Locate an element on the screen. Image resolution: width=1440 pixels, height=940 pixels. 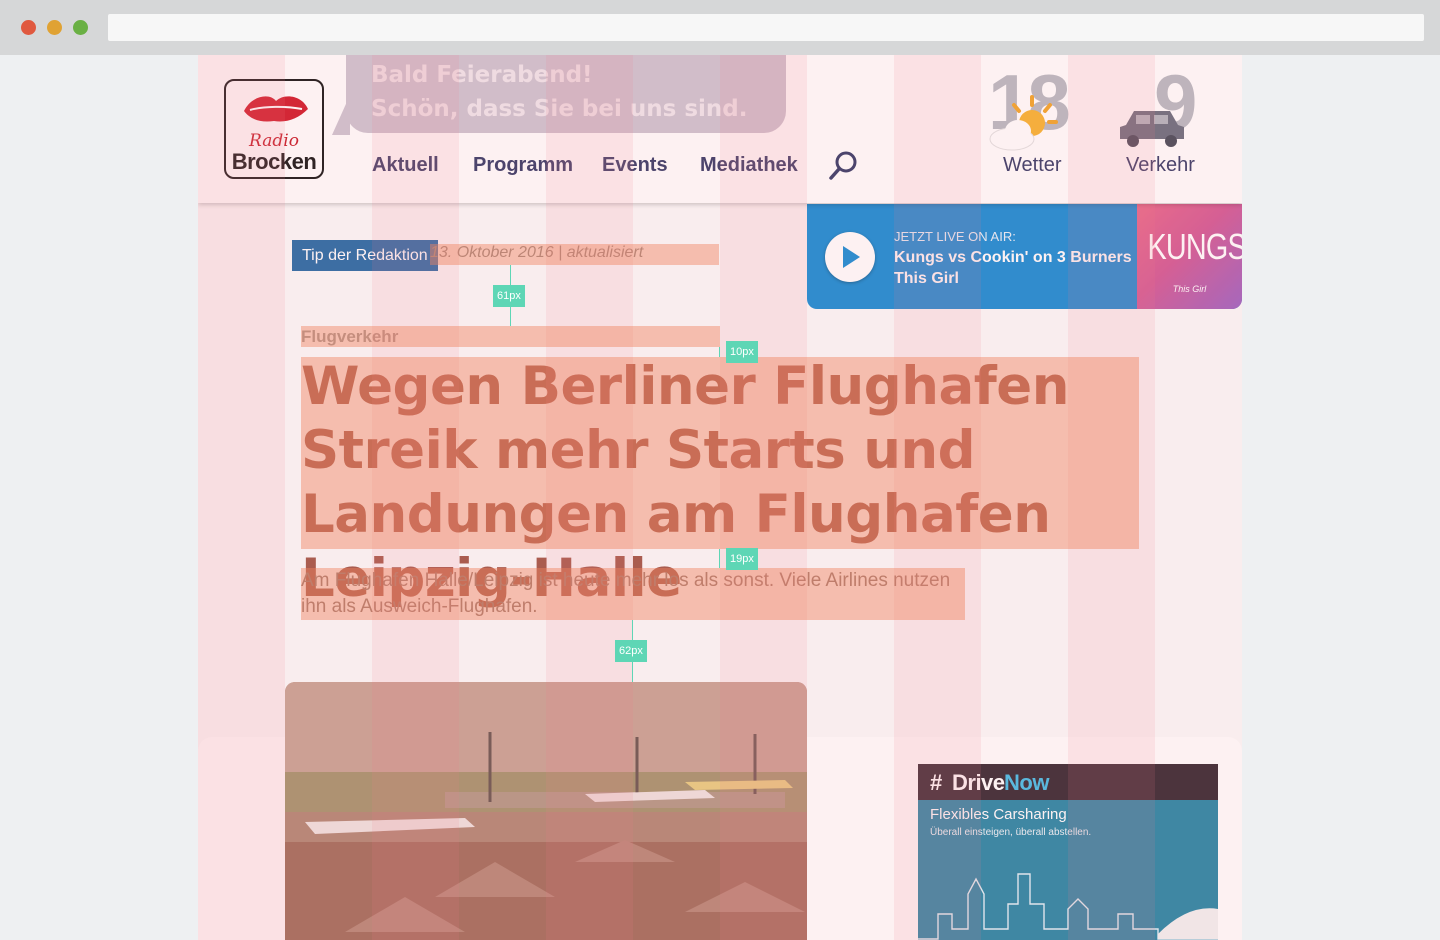
search-icon is located at coordinates (844, 165).